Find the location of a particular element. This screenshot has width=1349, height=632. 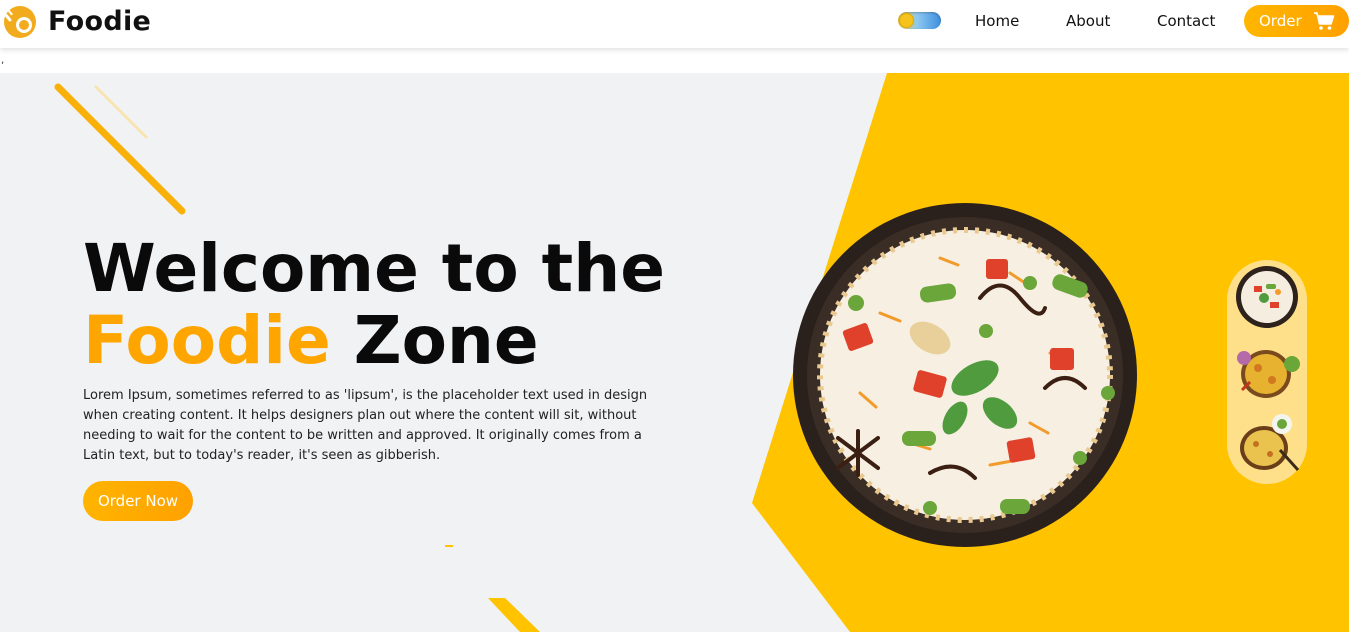

brand-logo: Foodie is located at coordinates (76, 21).